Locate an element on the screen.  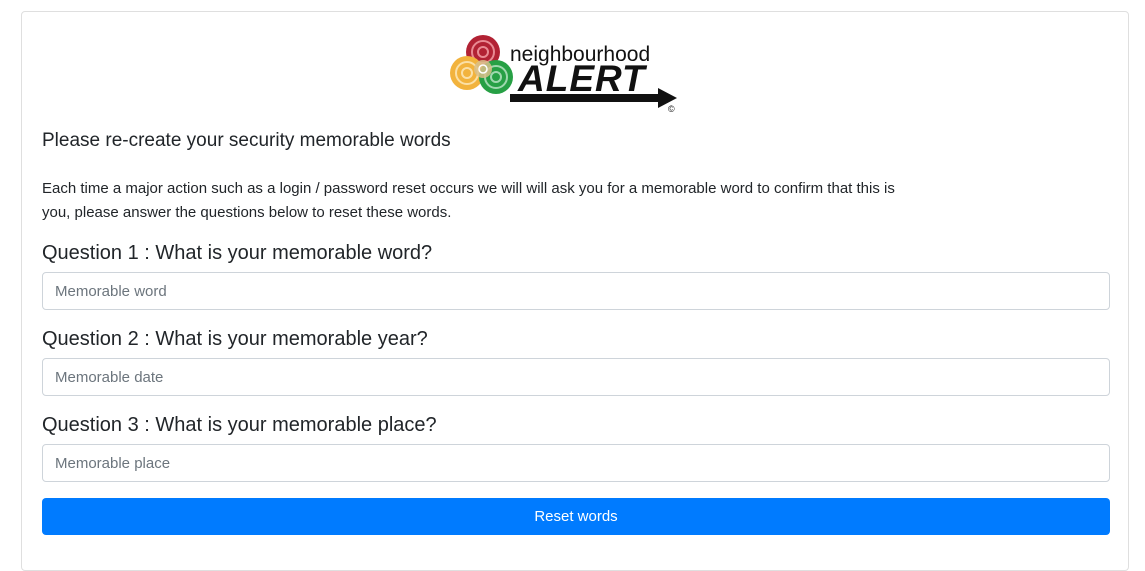
memorable-word-input is located at coordinates (576, 291).